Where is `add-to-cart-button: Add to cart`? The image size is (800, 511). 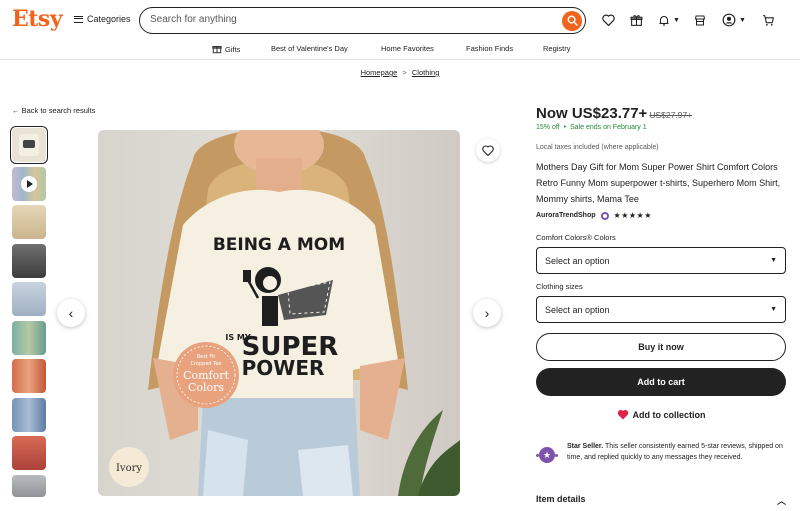 add-to-cart-button: Add to cart is located at coordinates (661, 382).